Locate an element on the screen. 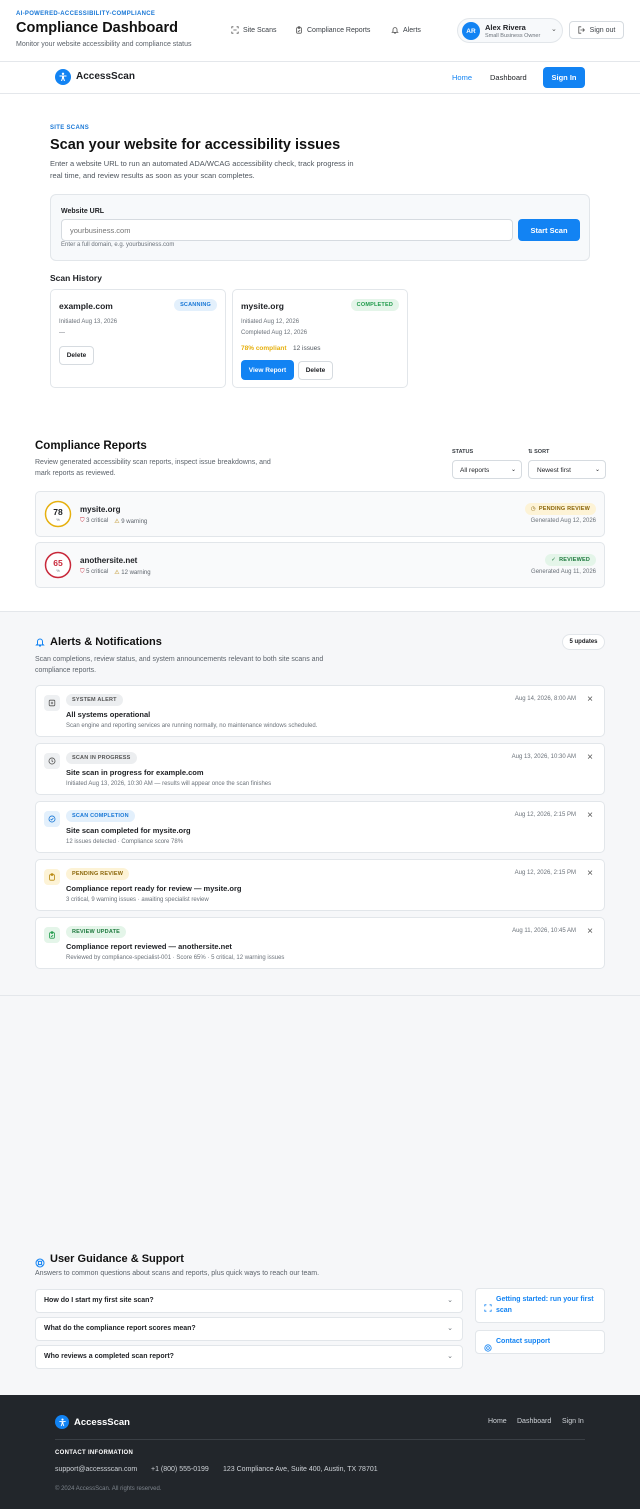 The width and height of the screenshot is (640, 1509). accessibility-logo-icon is located at coordinates (62, 1422).